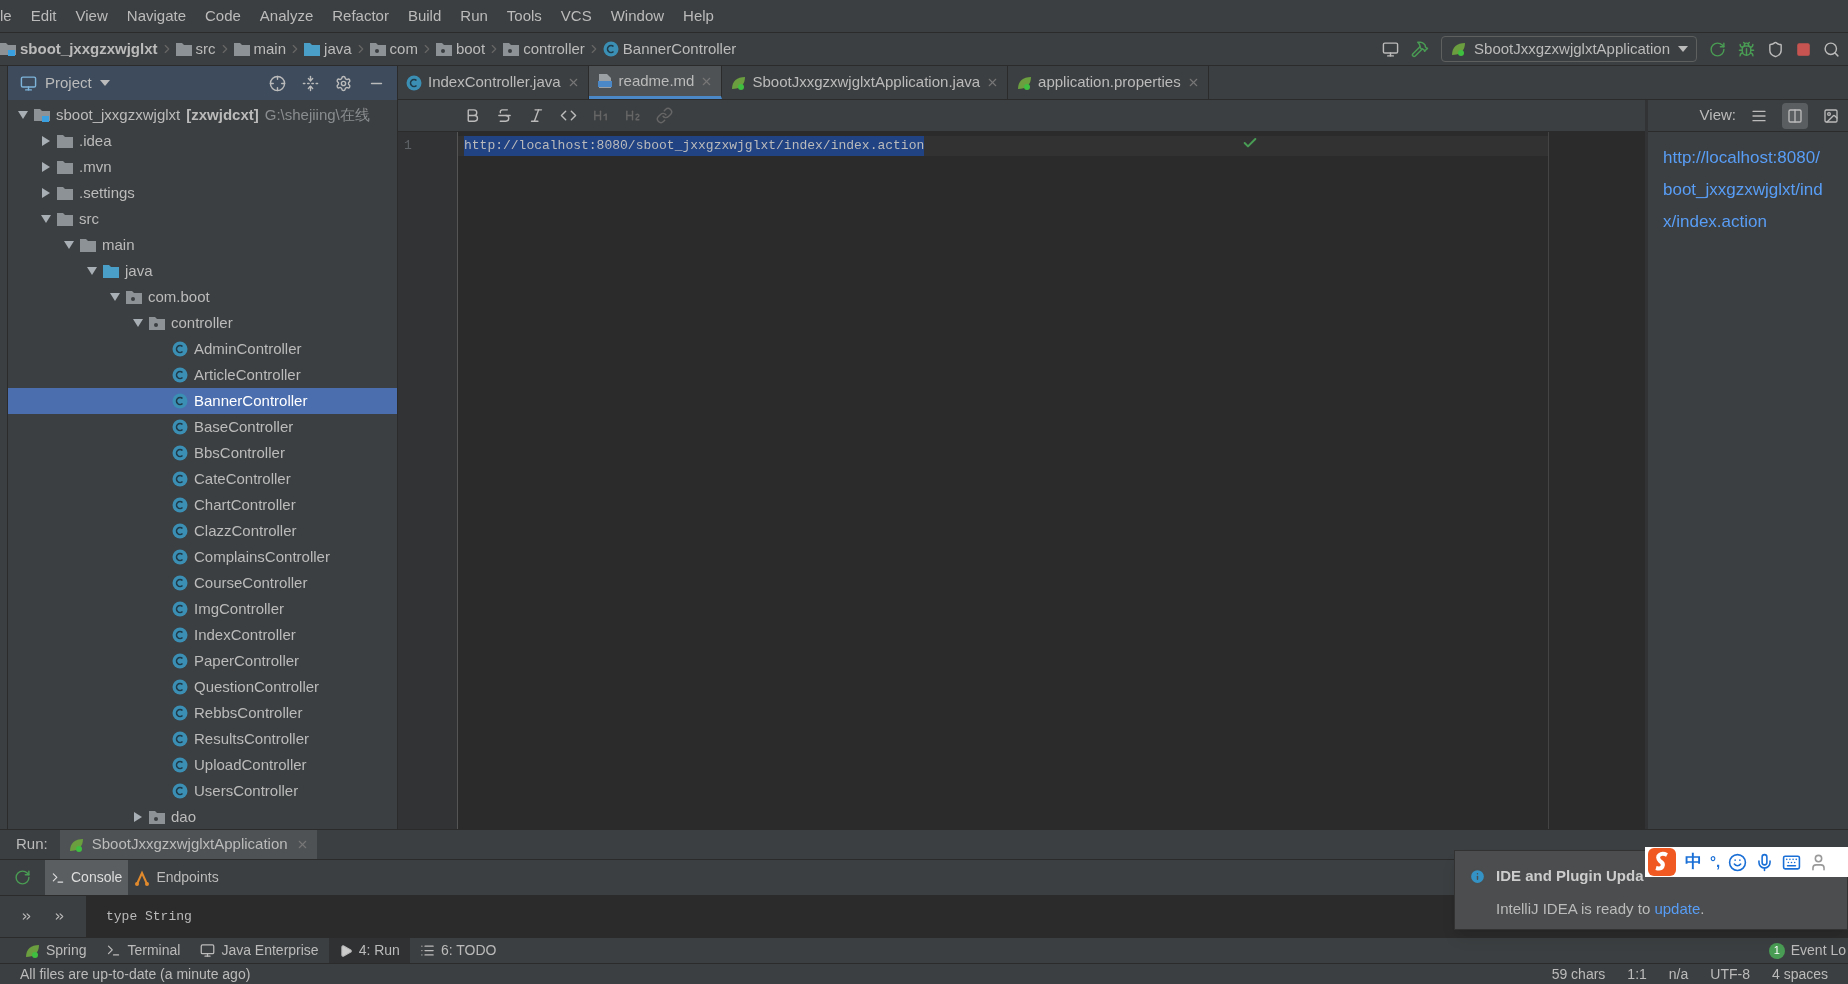 The image size is (1848, 984). What do you see at coordinates (202, 609) in the screenshot?
I see `tree-item: ImgController` at bounding box center [202, 609].